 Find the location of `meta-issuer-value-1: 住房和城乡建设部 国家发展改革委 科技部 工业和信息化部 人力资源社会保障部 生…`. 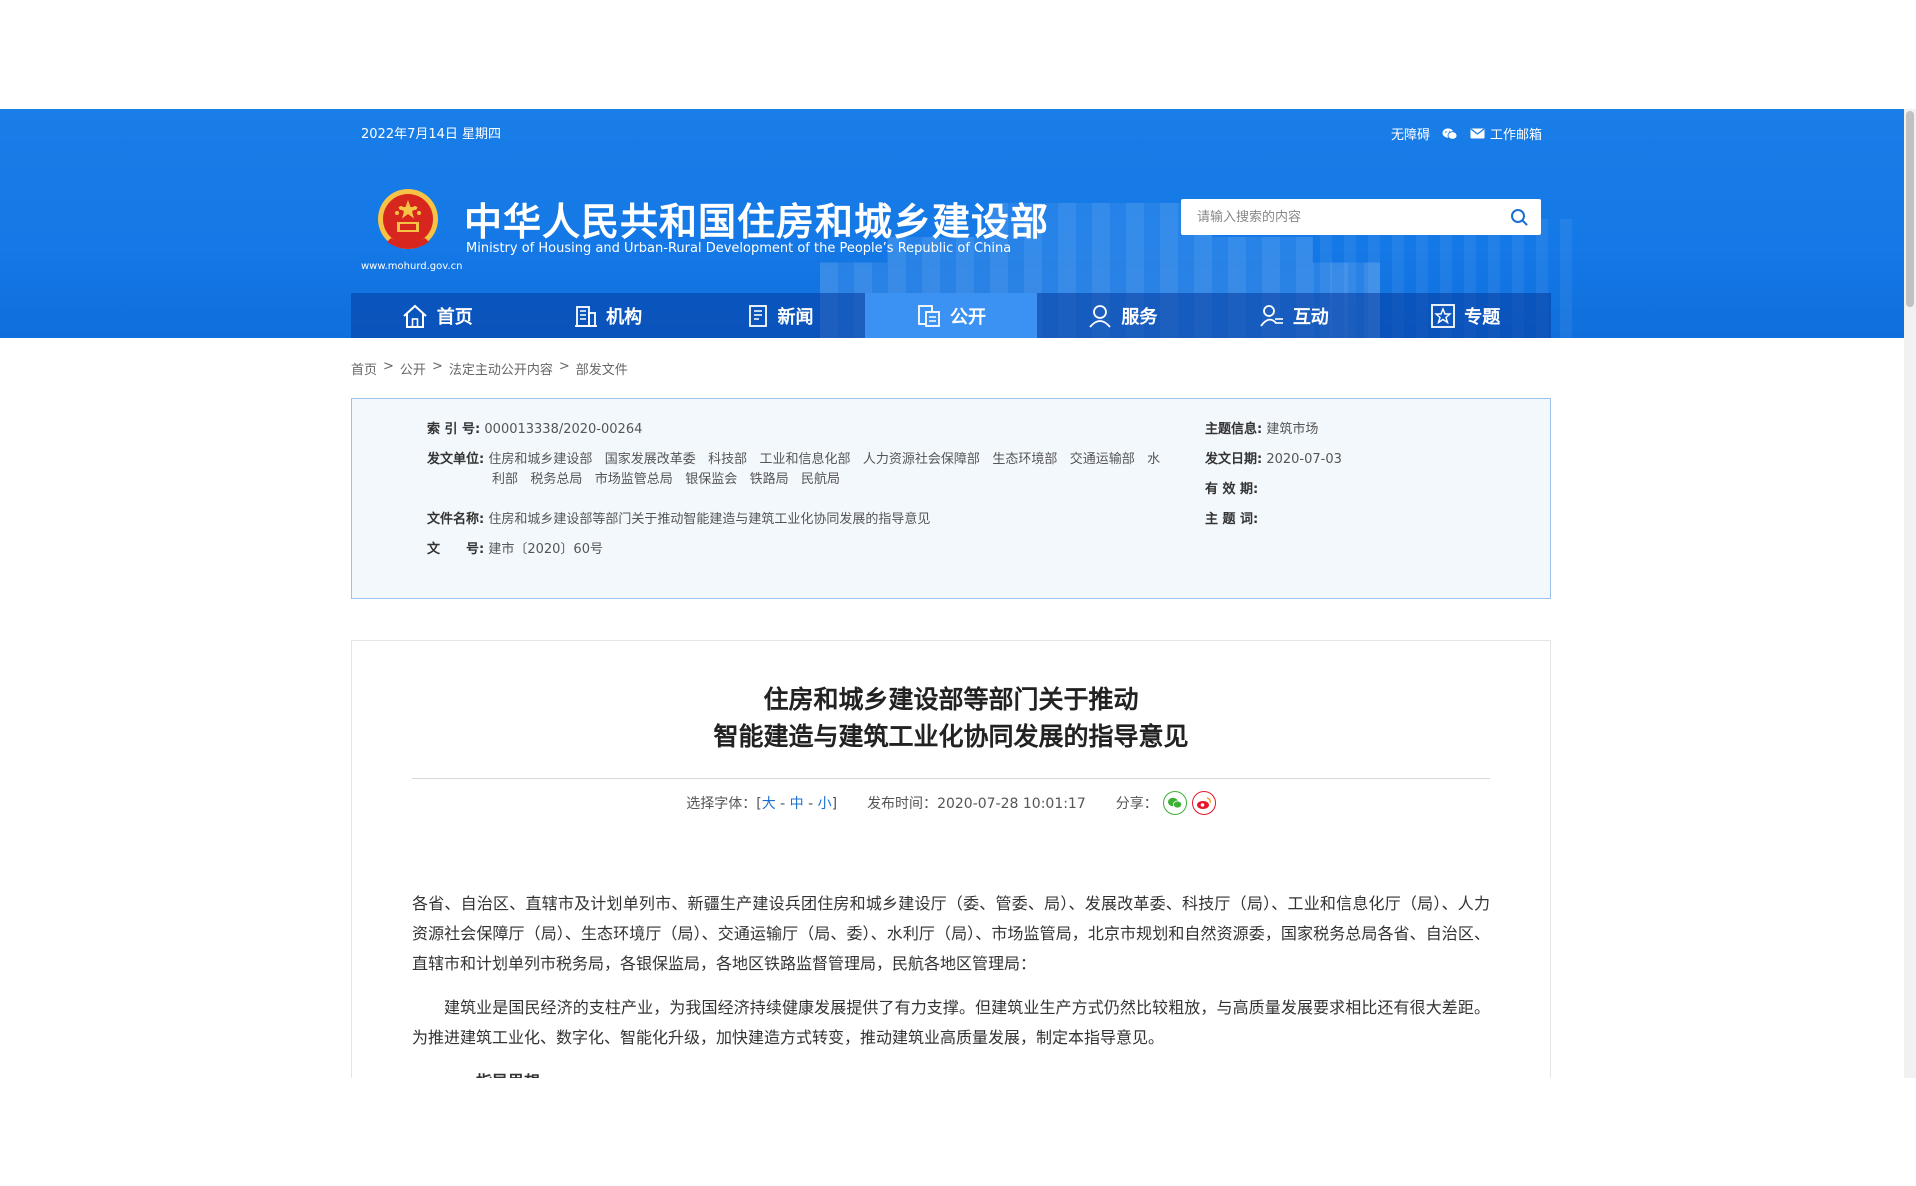

meta-issuer-value-1: 住房和城乡建设部 国家发展改革委 科技部 工业和信息化部 人力资源社会保障部 生… is located at coordinates (824, 459).